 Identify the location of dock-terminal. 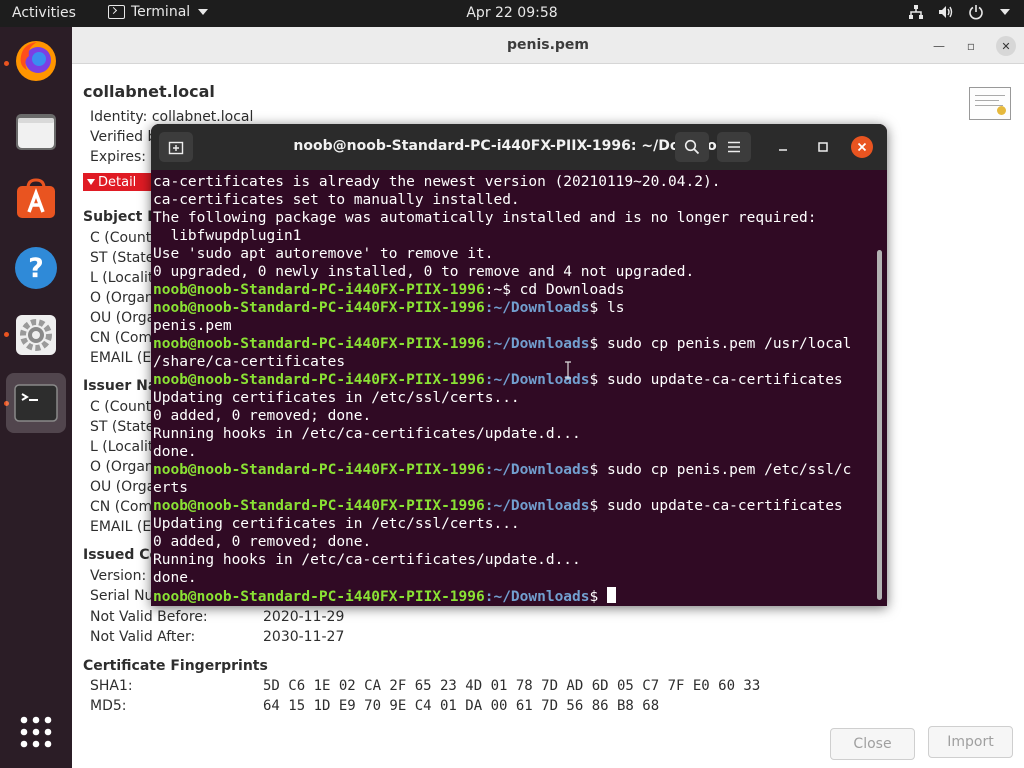
(36, 403).